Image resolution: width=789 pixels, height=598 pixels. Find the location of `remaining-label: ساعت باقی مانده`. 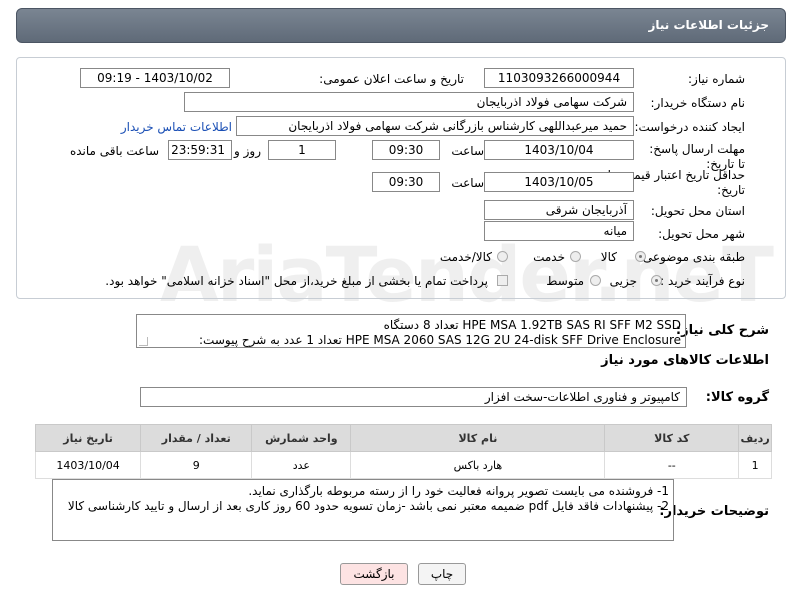

remaining-label: ساعت باقی مانده is located at coordinates (114, 151).